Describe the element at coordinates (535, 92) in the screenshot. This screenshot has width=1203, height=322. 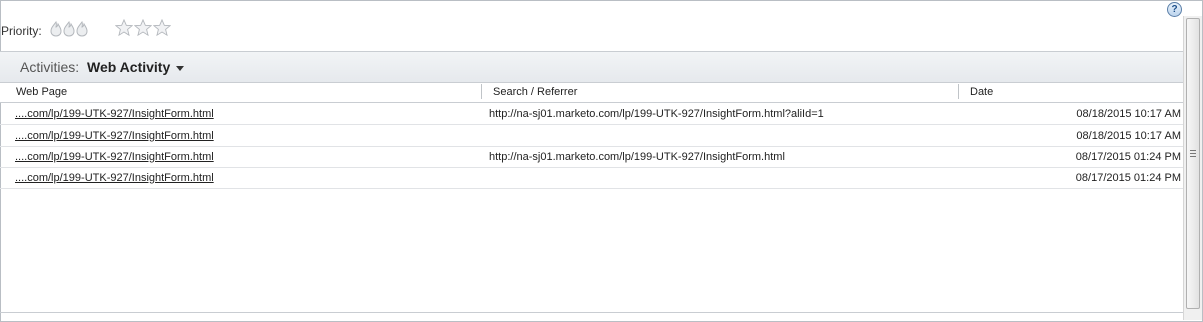
I see `column-header-referrer: Search / Referrer` at that location.